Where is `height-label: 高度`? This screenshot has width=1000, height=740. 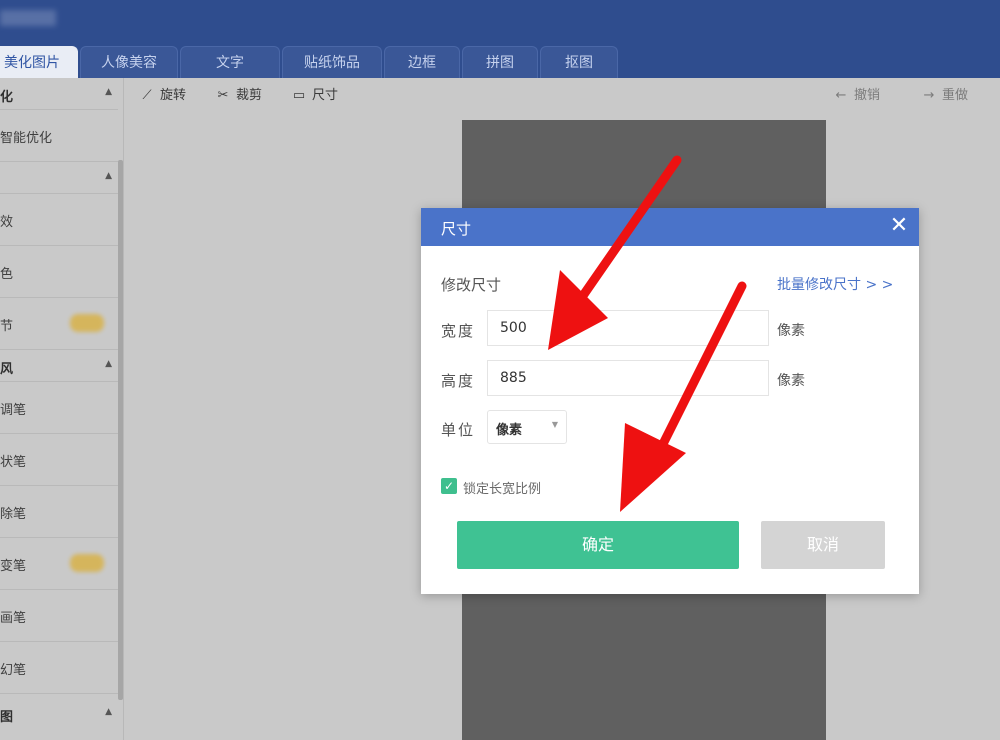
height-label: 高度 is located at coordinates (458, 381).